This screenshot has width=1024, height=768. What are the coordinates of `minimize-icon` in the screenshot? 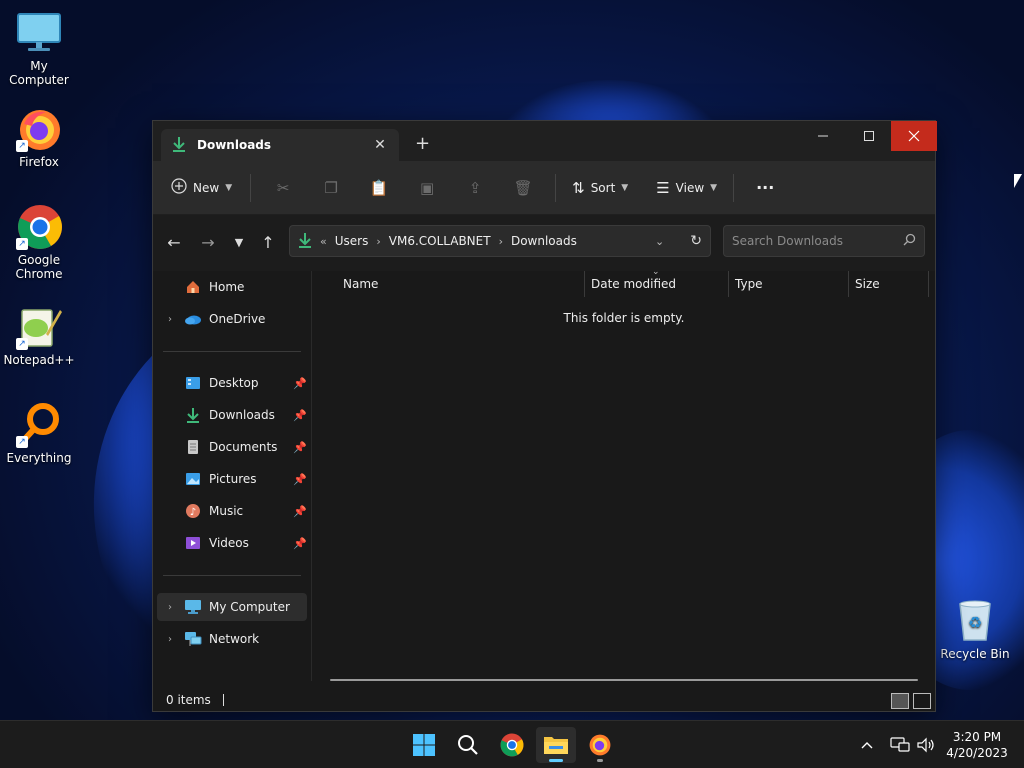 It's located at (823, 136).